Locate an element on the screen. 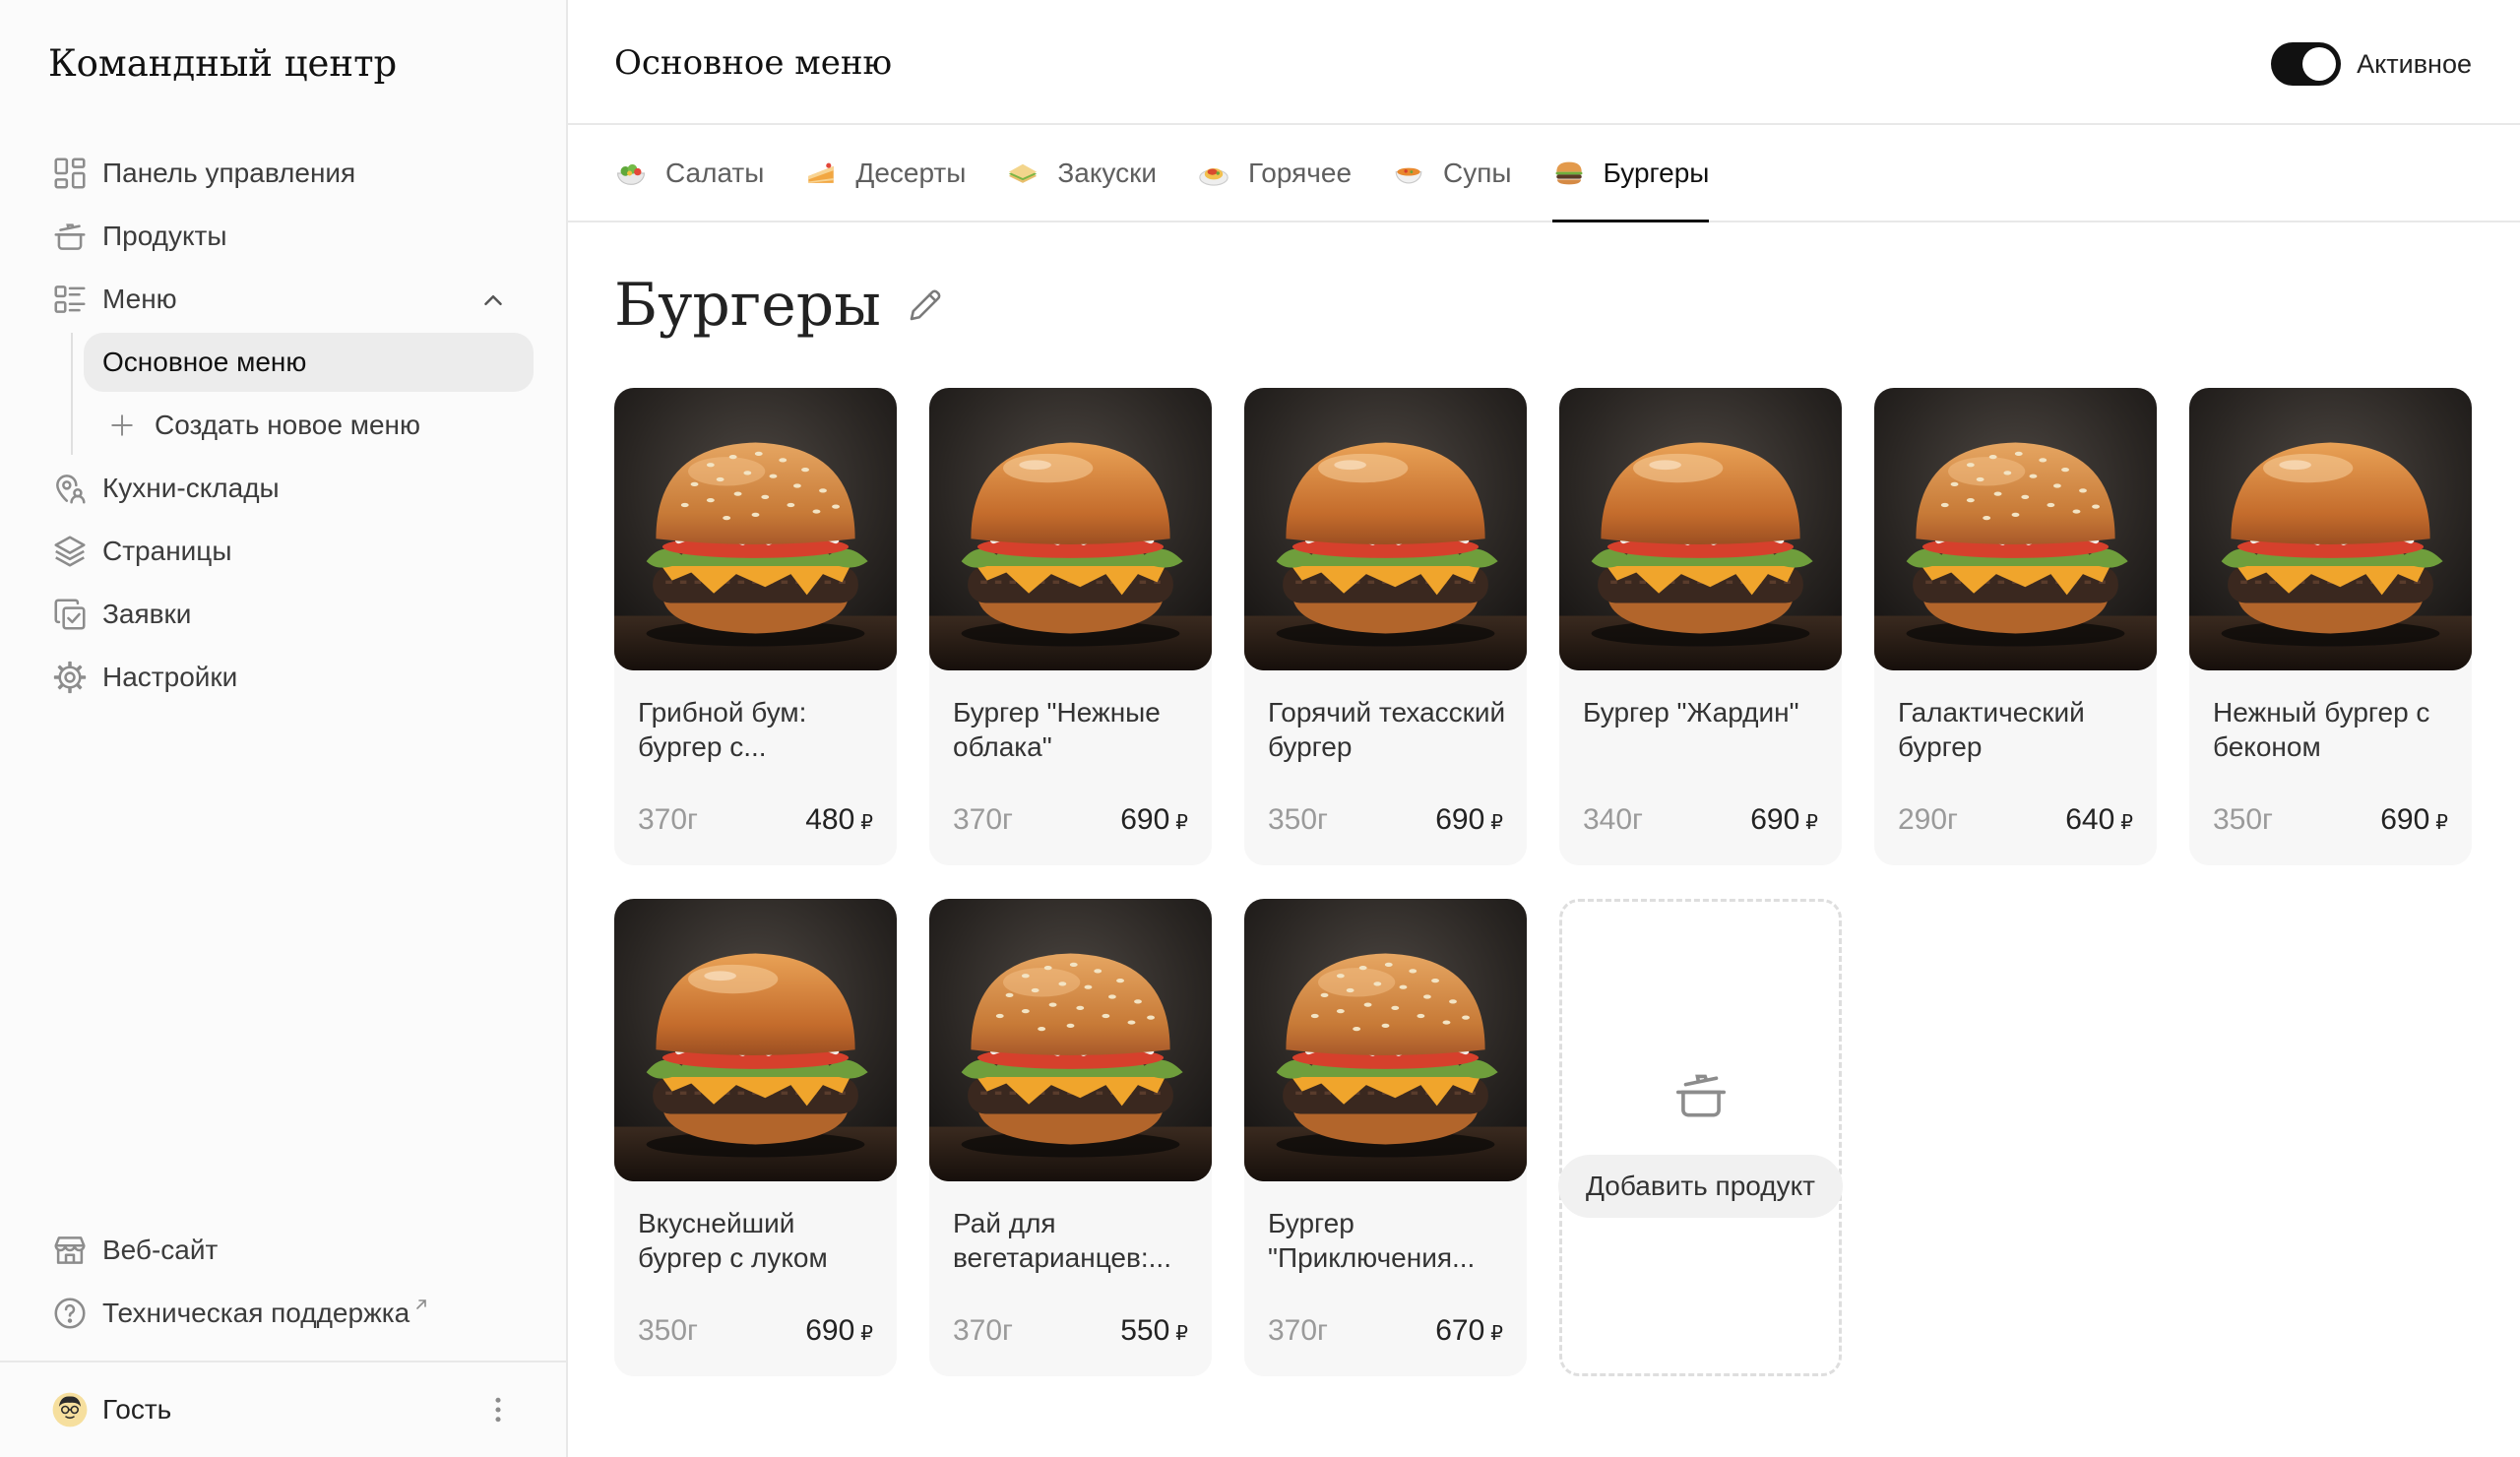 The image size is (2520, 1457). soup-icon is located at coordinates (1408, 175).